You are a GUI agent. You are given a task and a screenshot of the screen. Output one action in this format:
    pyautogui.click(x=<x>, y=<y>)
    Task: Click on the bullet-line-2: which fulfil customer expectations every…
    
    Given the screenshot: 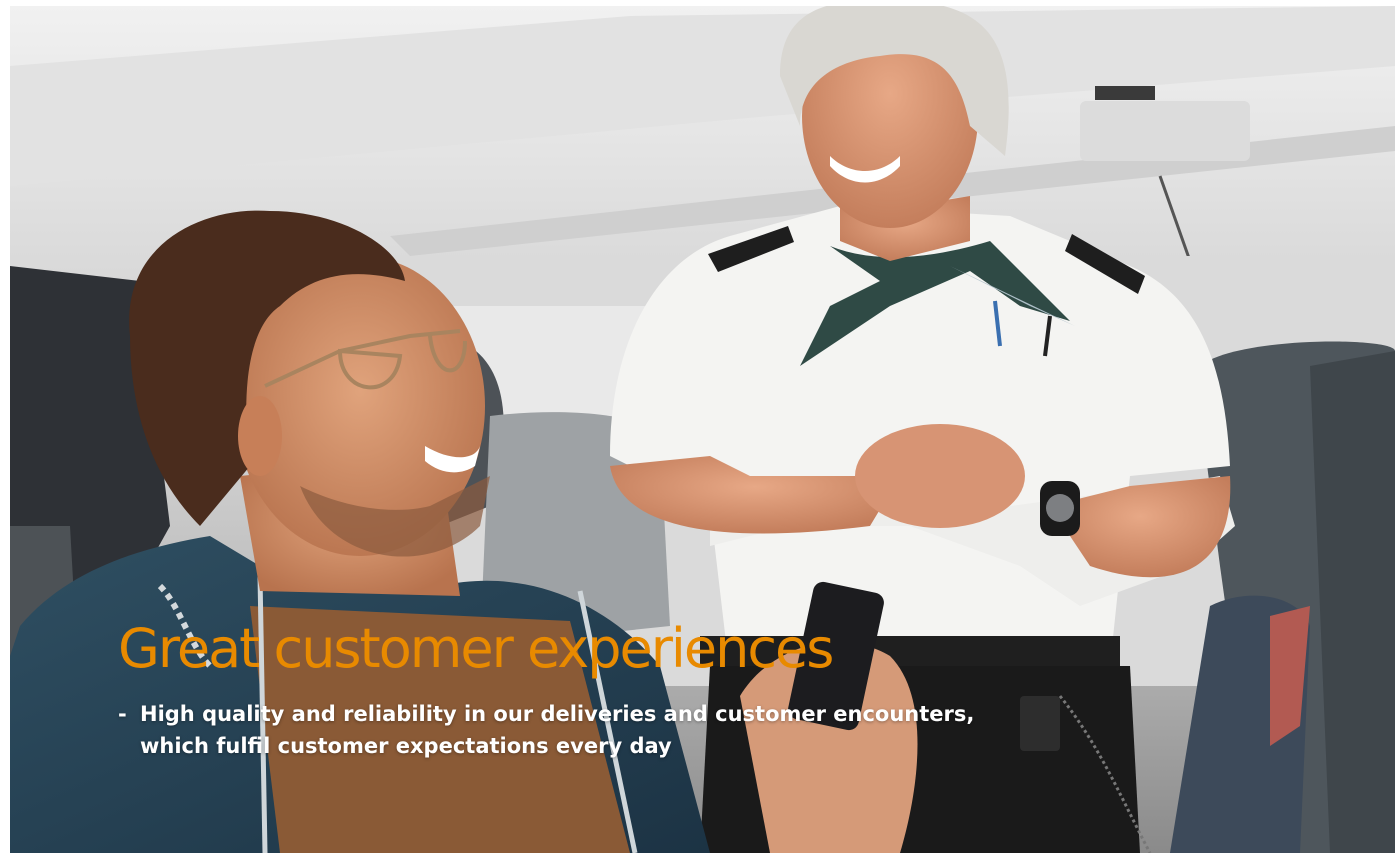 What is the action you would take?
    pyautogui.click(x=406, y=746)
    